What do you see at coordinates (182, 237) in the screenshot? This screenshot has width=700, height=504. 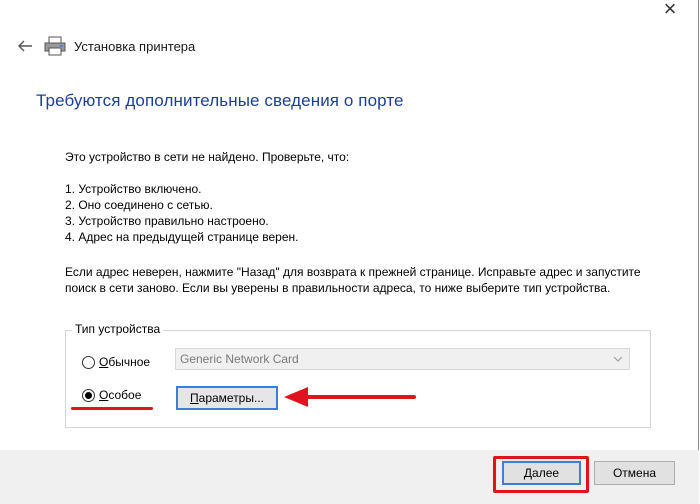 I see `checklist-item: 4. Адрес на предыдущей странице верен.` at bounding box center [182, 237].